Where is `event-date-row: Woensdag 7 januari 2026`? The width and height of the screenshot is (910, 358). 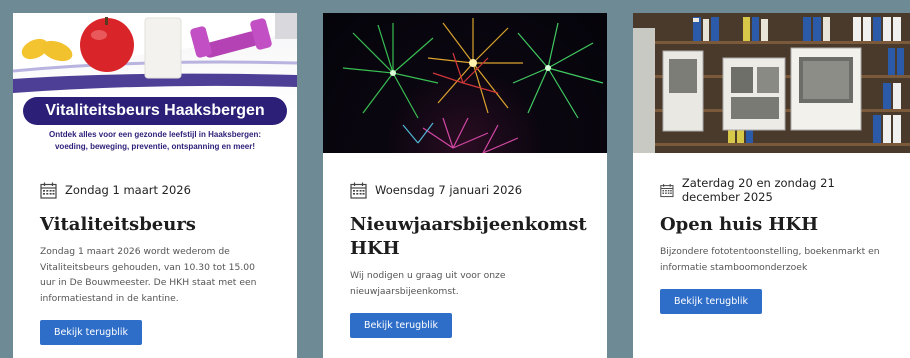
event-date-row: Woensdag 7 januari 2026 is located at coordinates (465, 190).